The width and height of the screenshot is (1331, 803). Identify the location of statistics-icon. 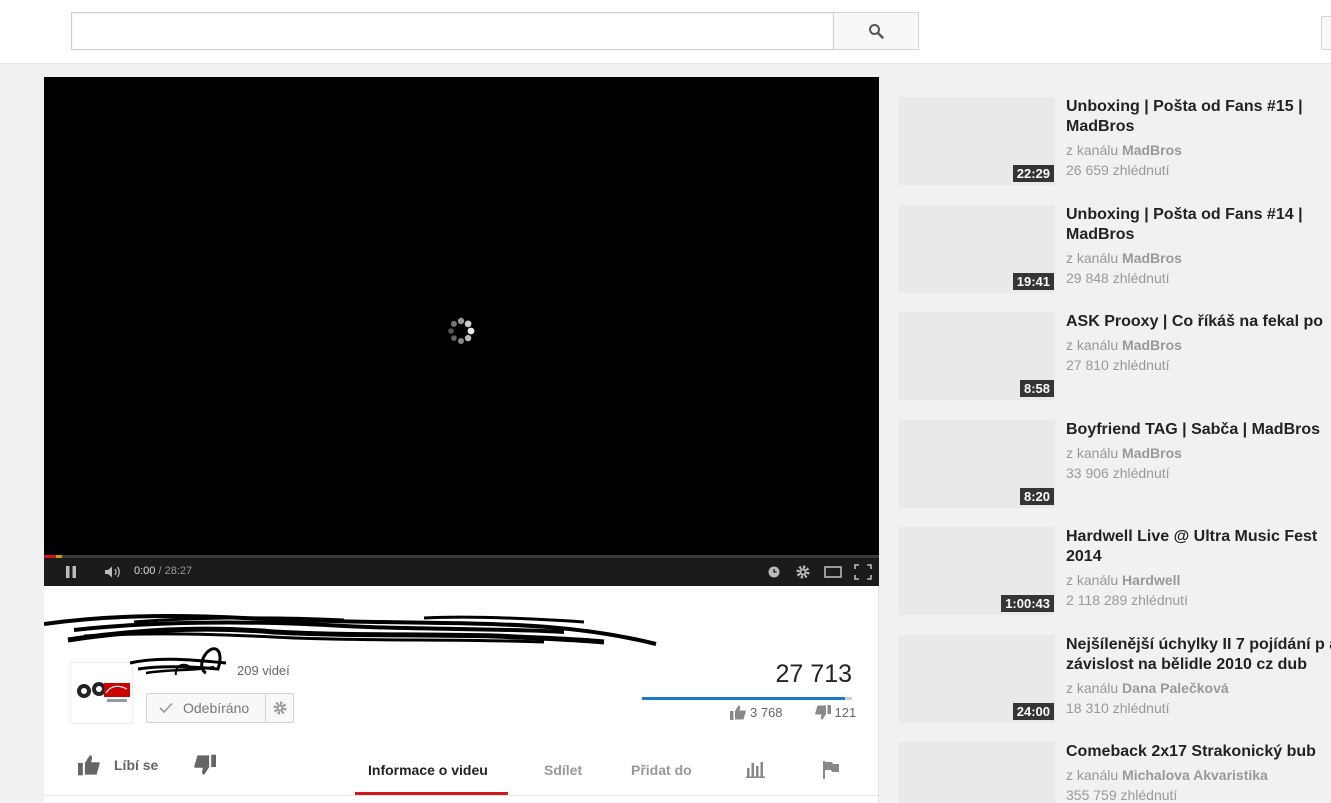
(755, 770).